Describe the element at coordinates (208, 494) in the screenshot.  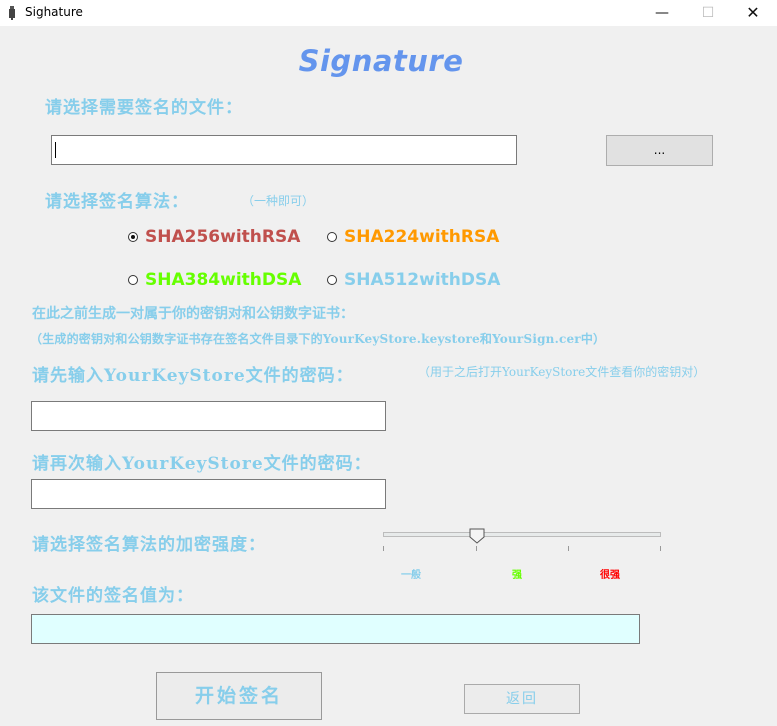
I see `confirm-password-input` at that location.